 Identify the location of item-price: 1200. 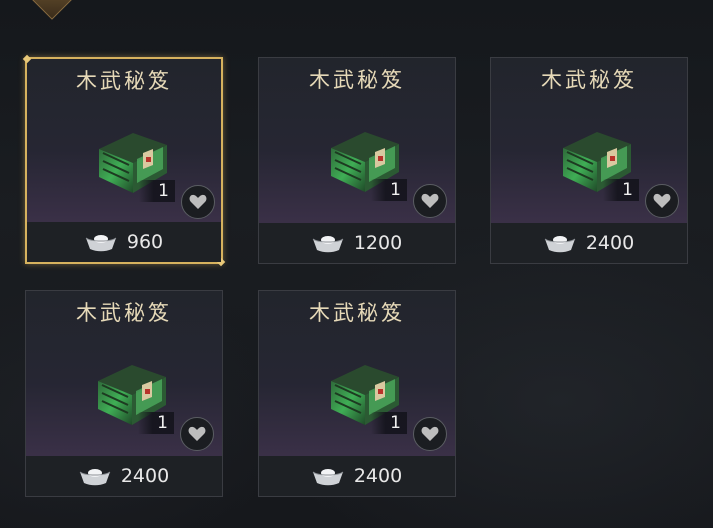
(378, 243).